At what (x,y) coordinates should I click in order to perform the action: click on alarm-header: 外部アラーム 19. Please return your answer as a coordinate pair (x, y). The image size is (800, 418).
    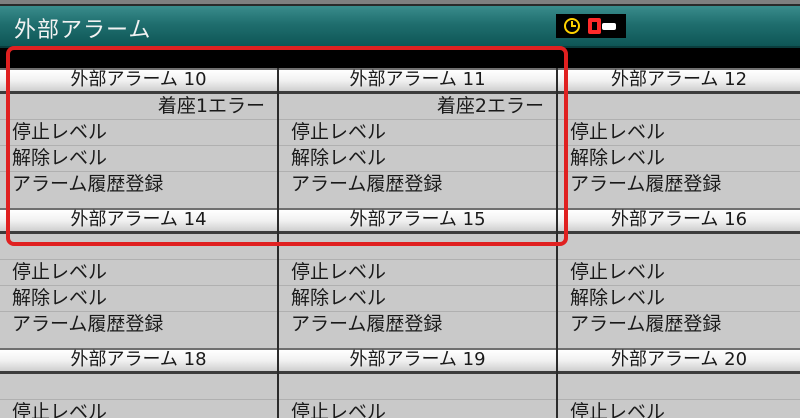
    Looking at the image, I should click on (417, 361).